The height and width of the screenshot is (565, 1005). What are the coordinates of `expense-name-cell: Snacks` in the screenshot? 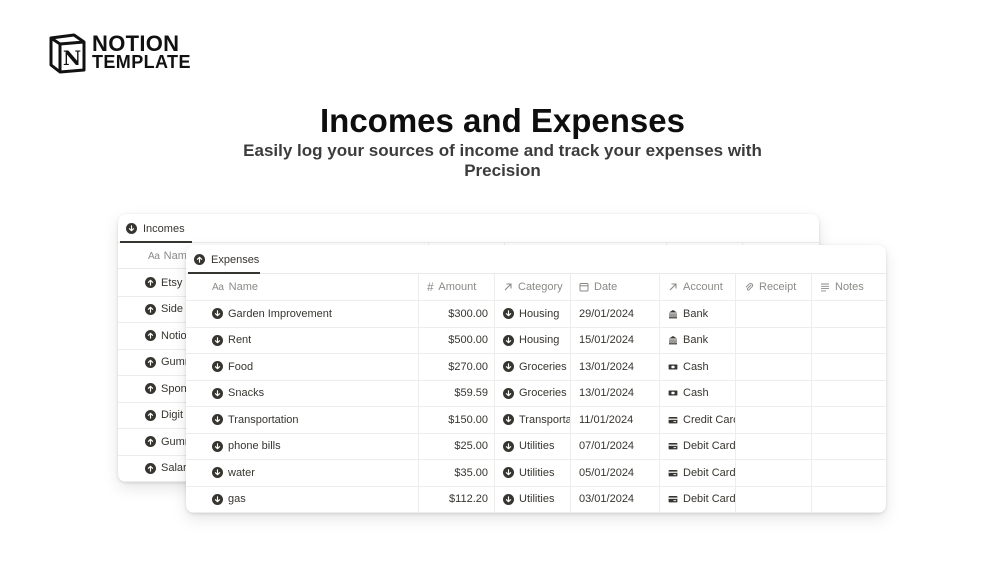 It's located at (302, 393).